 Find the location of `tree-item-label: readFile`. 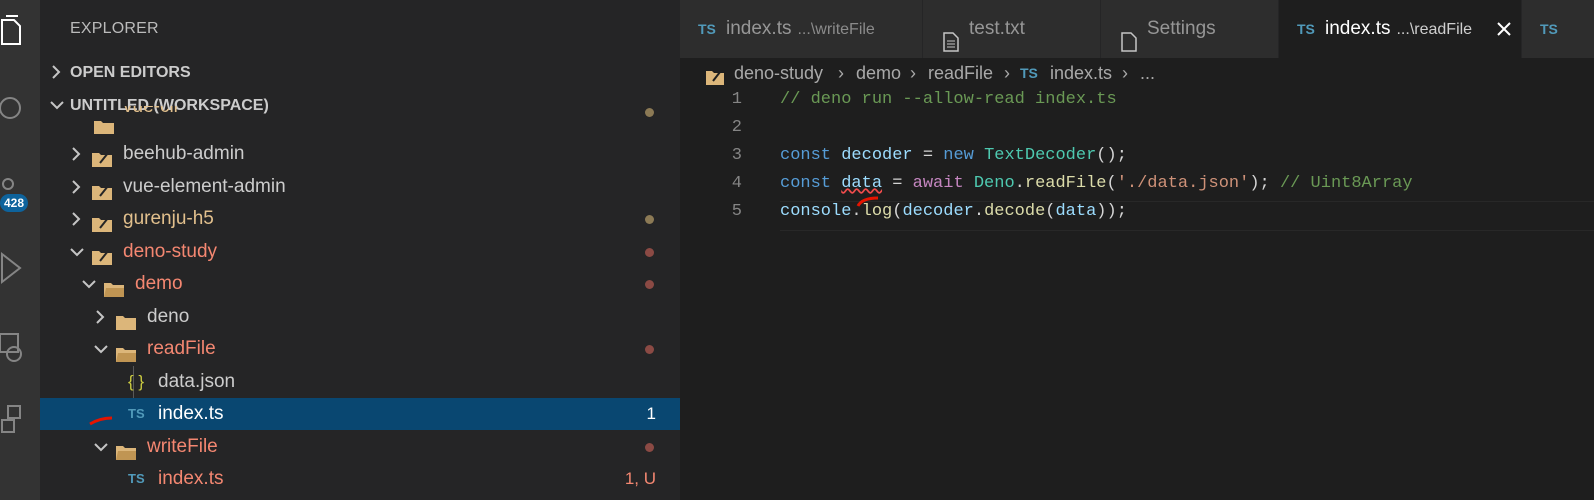

tree-item-label: readFile is located at coordinates (181, 348).